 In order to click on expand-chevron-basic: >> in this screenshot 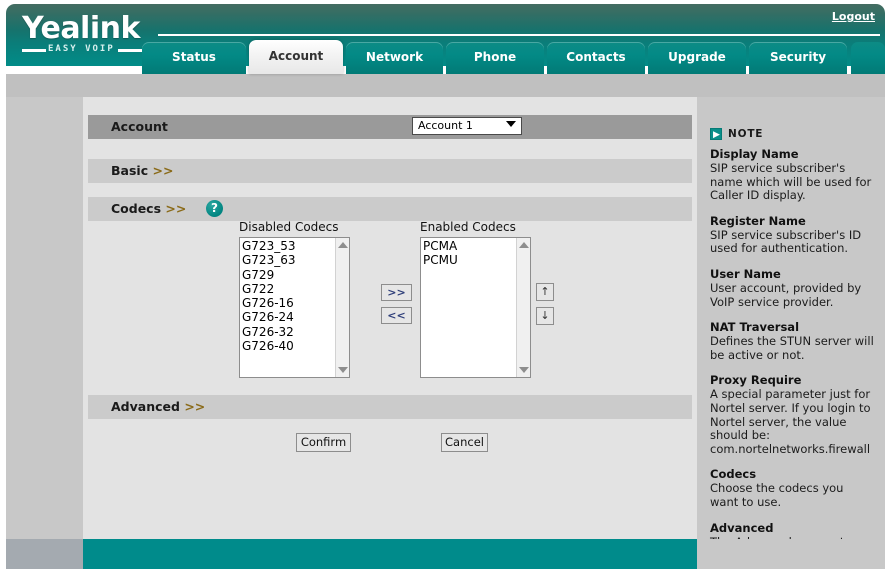, I will do `click(163, 170)`.